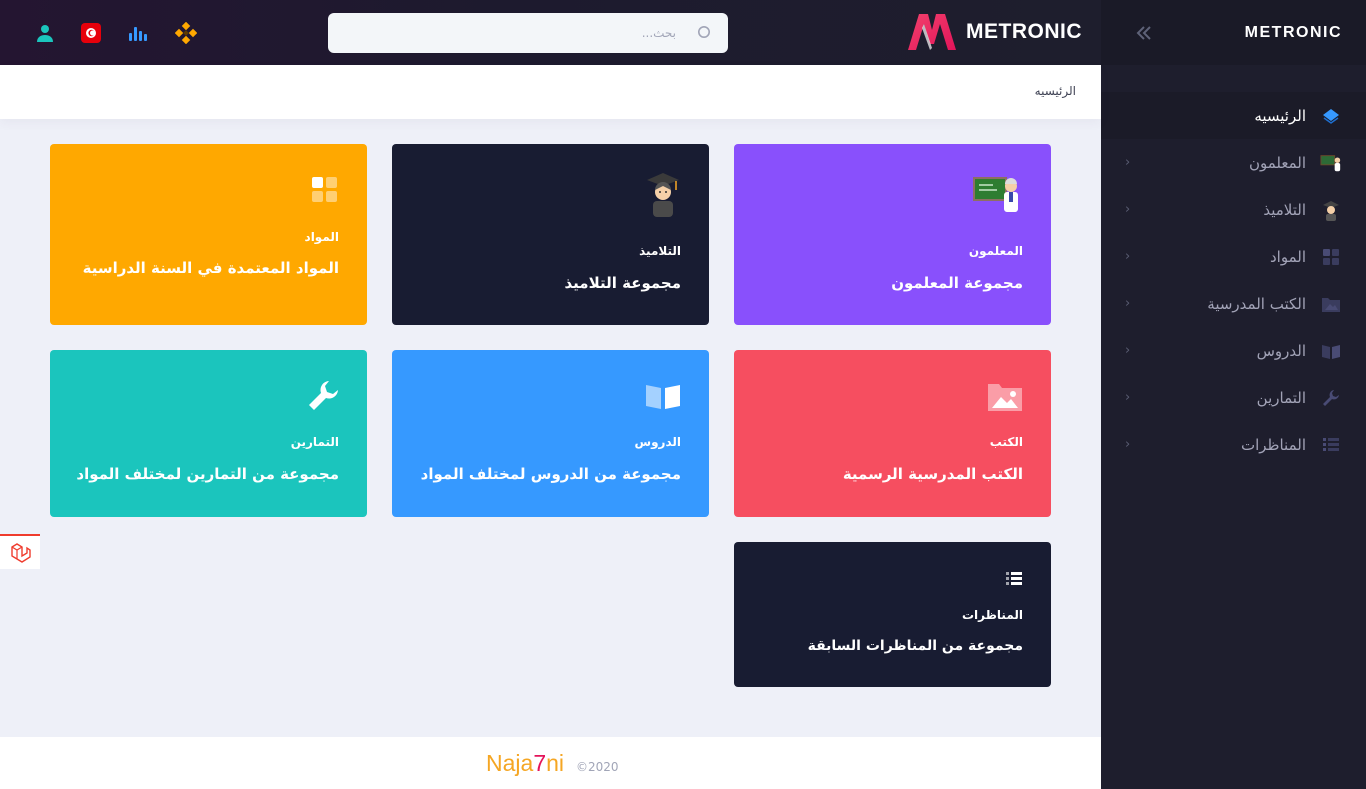 The height and width of the screenshot is (789, 1366). Describe the element at coordinates (1055, 91) in the screenshot. I see `breadcrumb: الرئيسيه` at that location.